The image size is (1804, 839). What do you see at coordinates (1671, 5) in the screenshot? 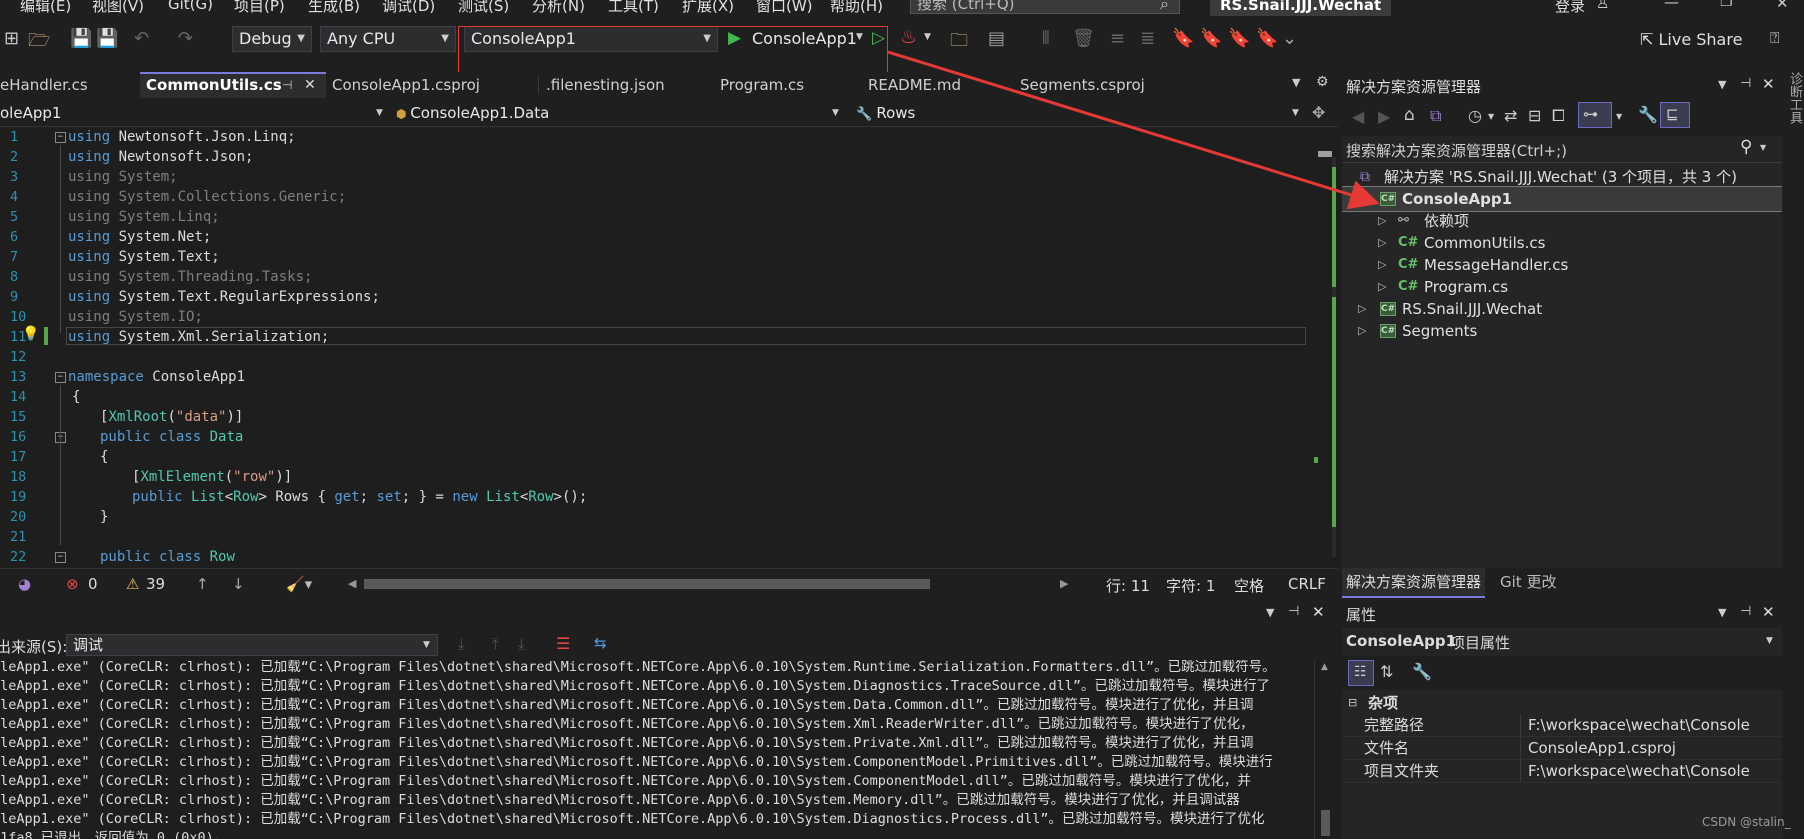
I see `minimize-icon: —` at bounding box center [1671, 5].